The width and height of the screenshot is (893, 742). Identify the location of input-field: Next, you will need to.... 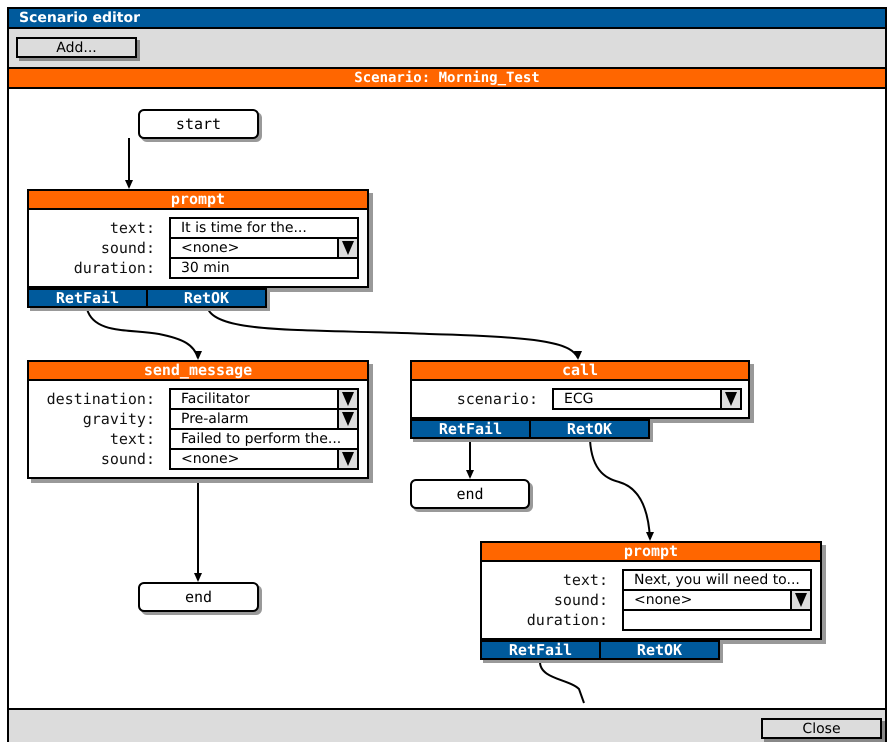
(717, 580).